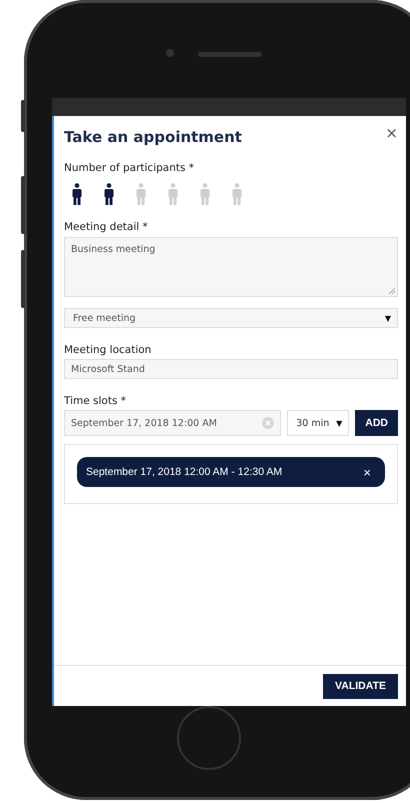 This screenshot has height=803, width=410. Describe the element at coordinates (170, 53) in the screenshot. I see `camera-icon` at that location.